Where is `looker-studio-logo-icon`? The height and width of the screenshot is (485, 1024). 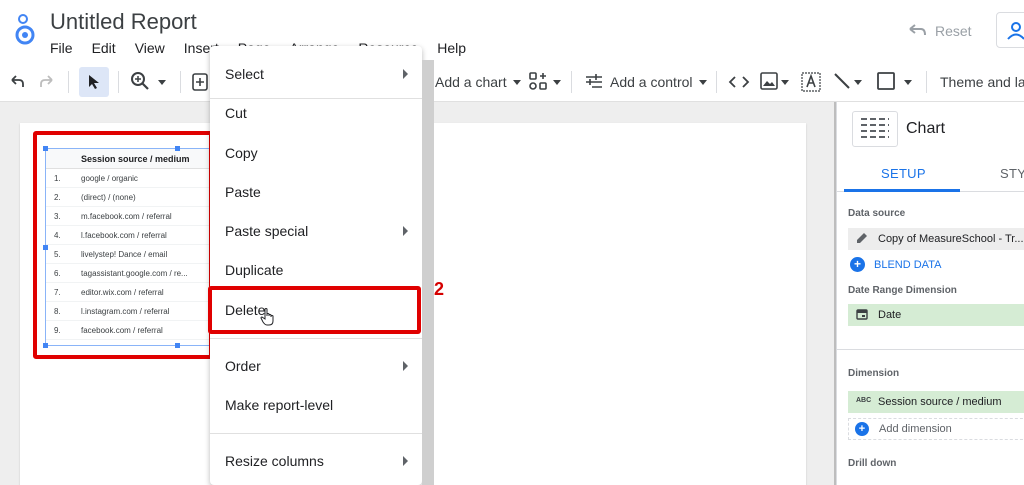
looker-studio-logo-icon is located at coordinates (25, 28).